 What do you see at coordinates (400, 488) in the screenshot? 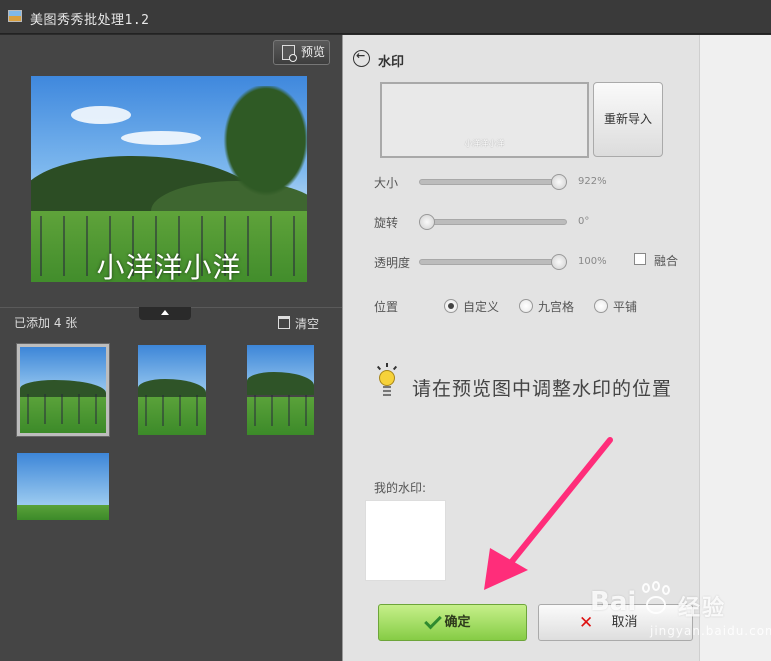
I see `my-watermark-label: 我的水印:` at bounding box center [400, 488].